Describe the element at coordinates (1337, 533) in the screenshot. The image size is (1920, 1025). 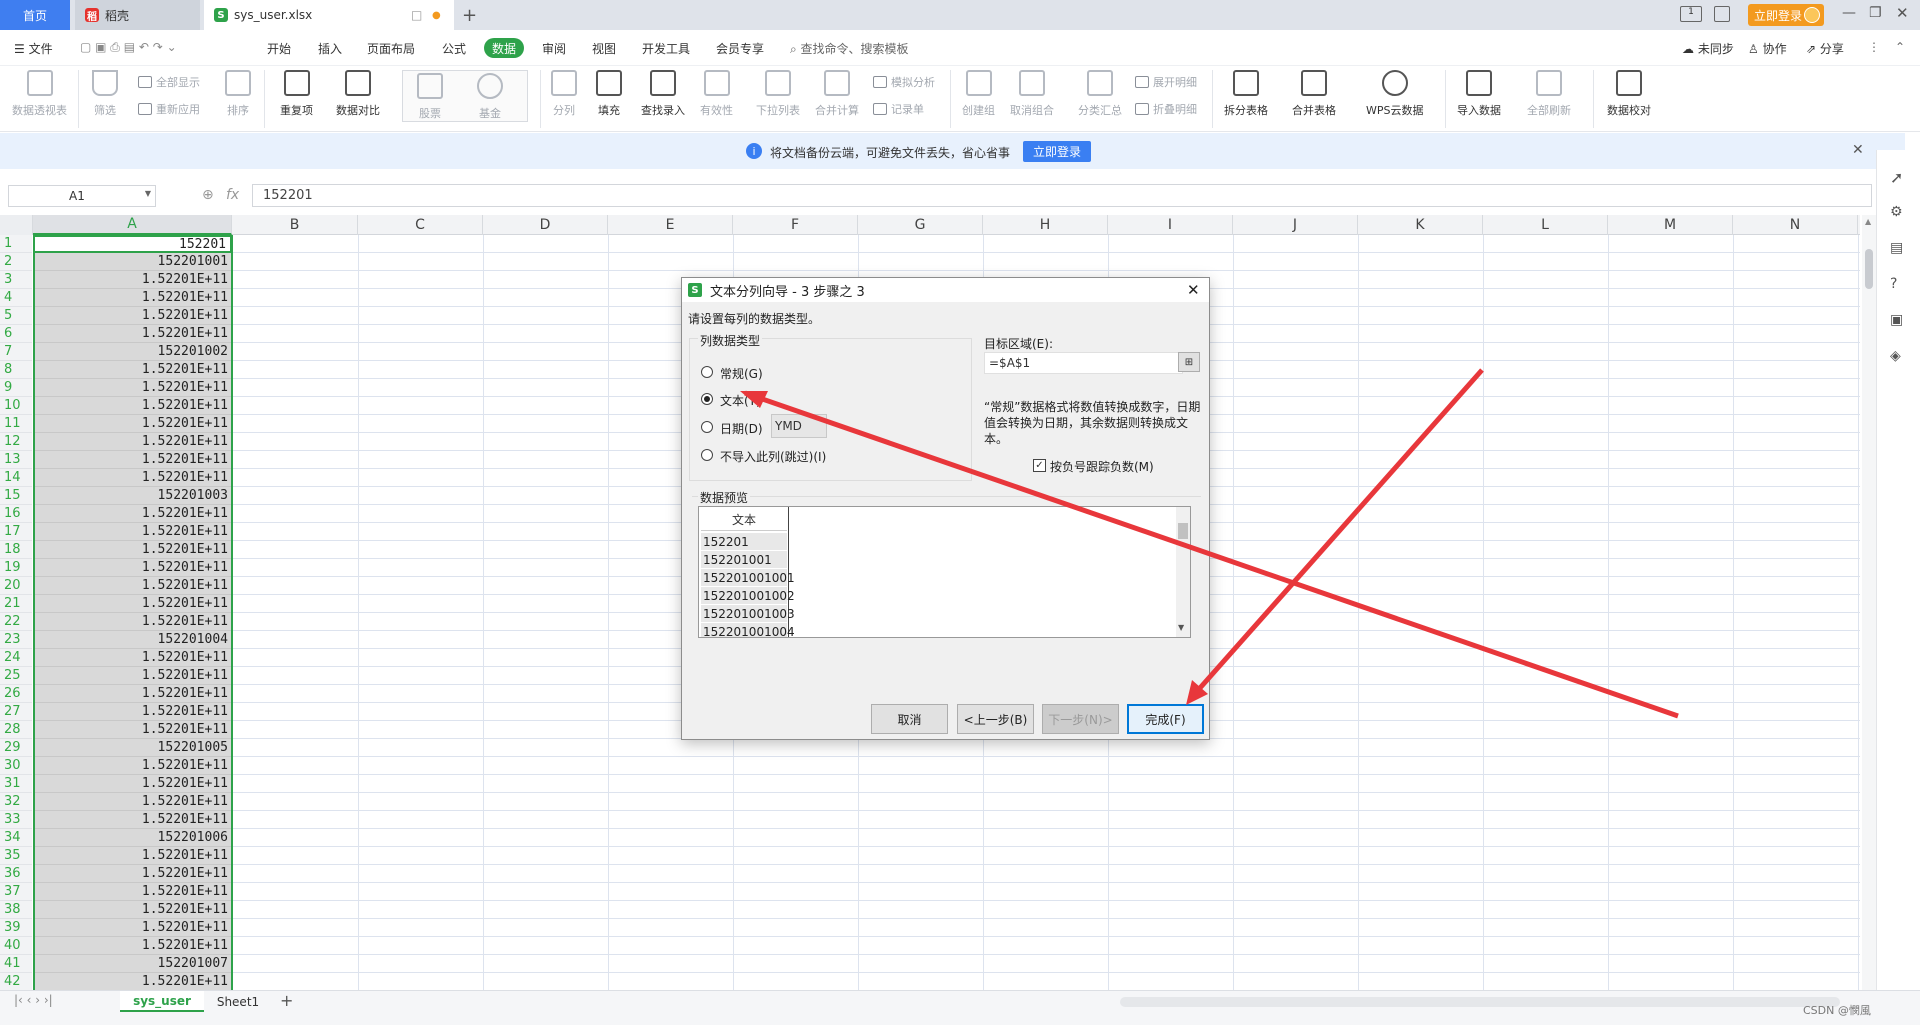
I see `annotation-arrow-to-finish` at that location.